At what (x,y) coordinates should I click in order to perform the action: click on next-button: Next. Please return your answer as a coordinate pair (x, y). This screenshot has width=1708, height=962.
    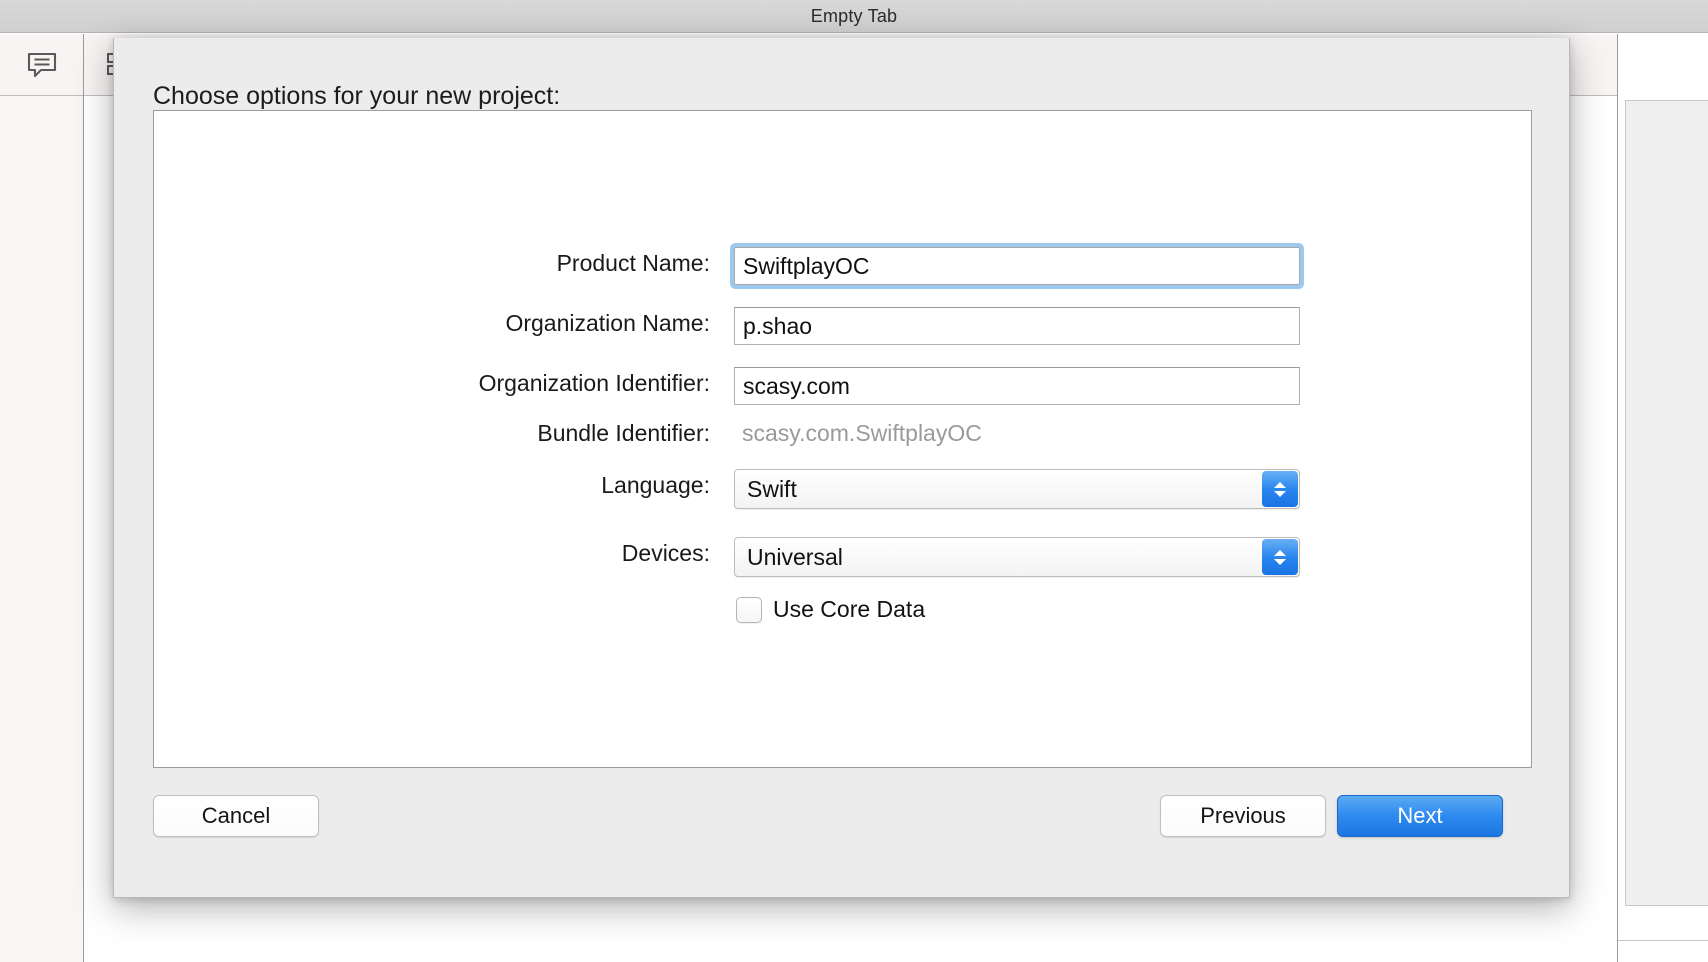
    Looking at the image, I should click on (1420, 816).